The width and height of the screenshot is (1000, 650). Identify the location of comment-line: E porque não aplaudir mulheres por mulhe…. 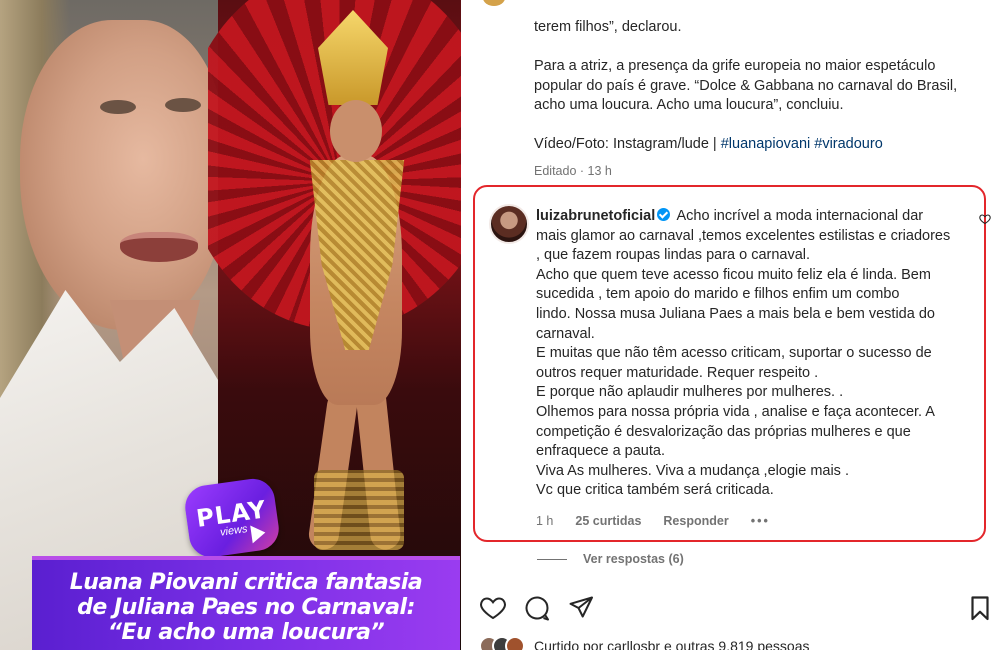
(690, 392).